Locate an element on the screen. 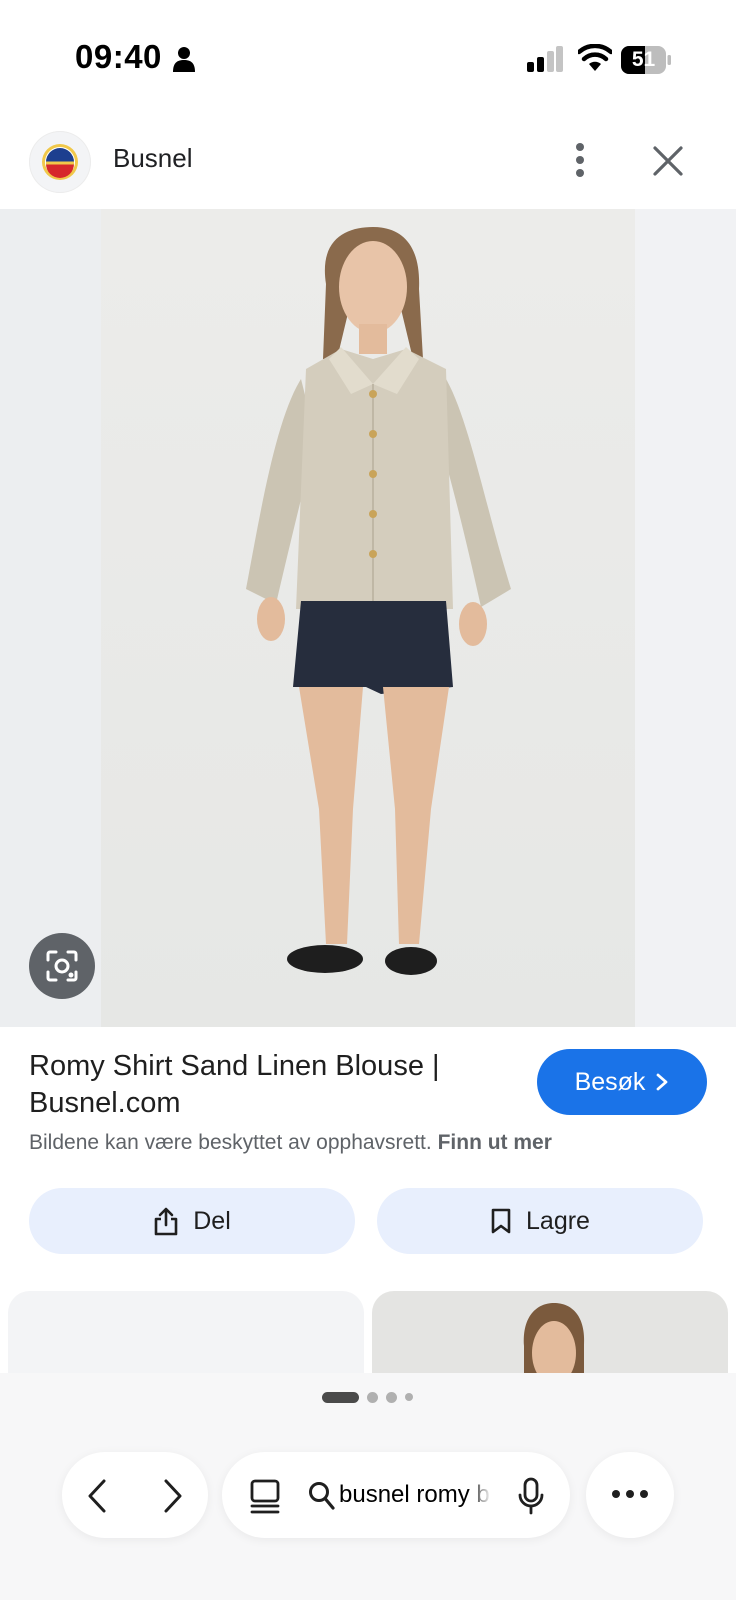 The height and width of the screenshot is (1600, 736). page-indicator is located at coordinates (367, 1397).